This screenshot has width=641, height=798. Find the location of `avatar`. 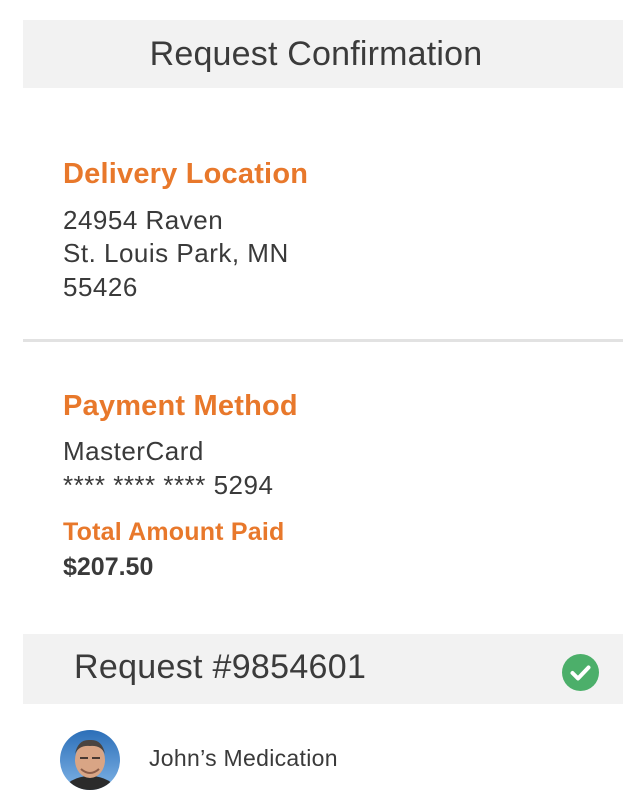

avatar is located at coordinates (90, 760).